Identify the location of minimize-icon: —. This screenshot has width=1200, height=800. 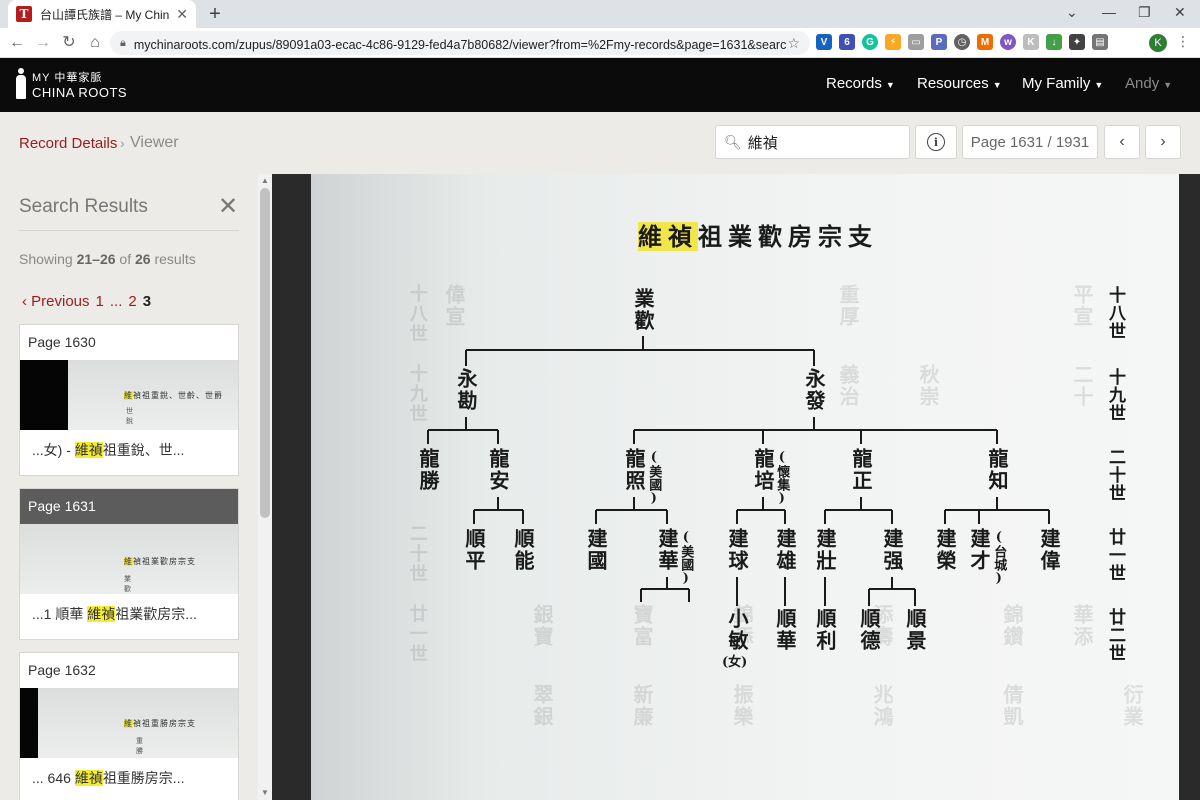
(1109, 12).